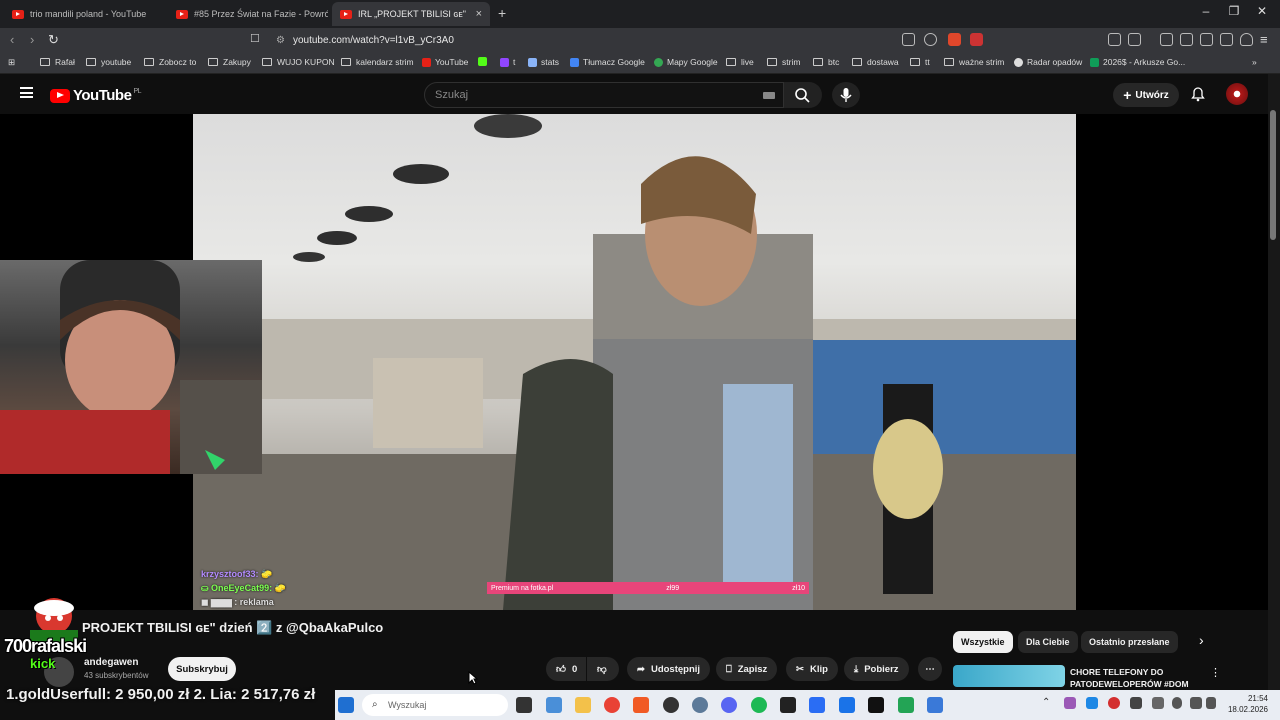 Image resolution: width=1280 pixels, height=720 pixels. What do you see at coordinates (1201, 640) in the screenshot?
I see `chevron-right-icon: ›` at bounding box center [1201, 640].